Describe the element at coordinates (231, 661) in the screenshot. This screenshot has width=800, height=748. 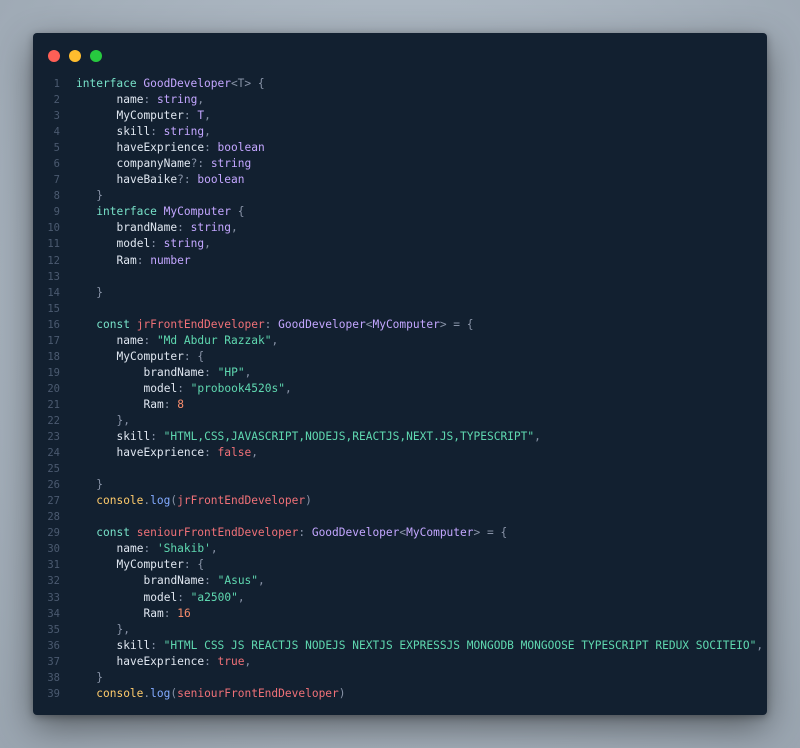
I see `code-token: true` at that location.